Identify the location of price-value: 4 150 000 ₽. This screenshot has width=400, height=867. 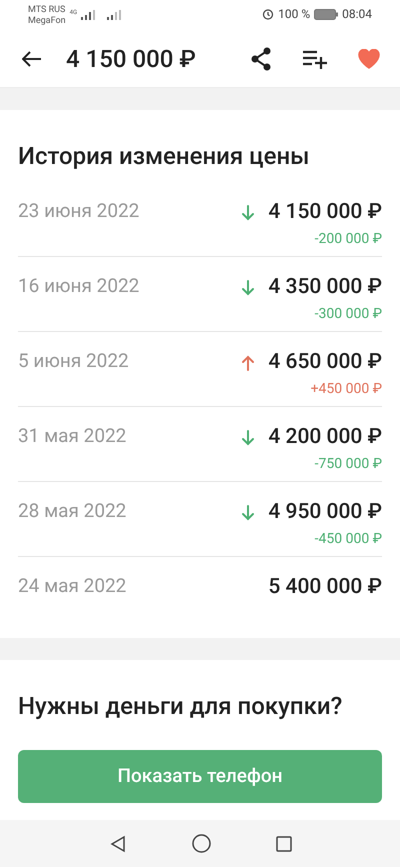
(325, 212).